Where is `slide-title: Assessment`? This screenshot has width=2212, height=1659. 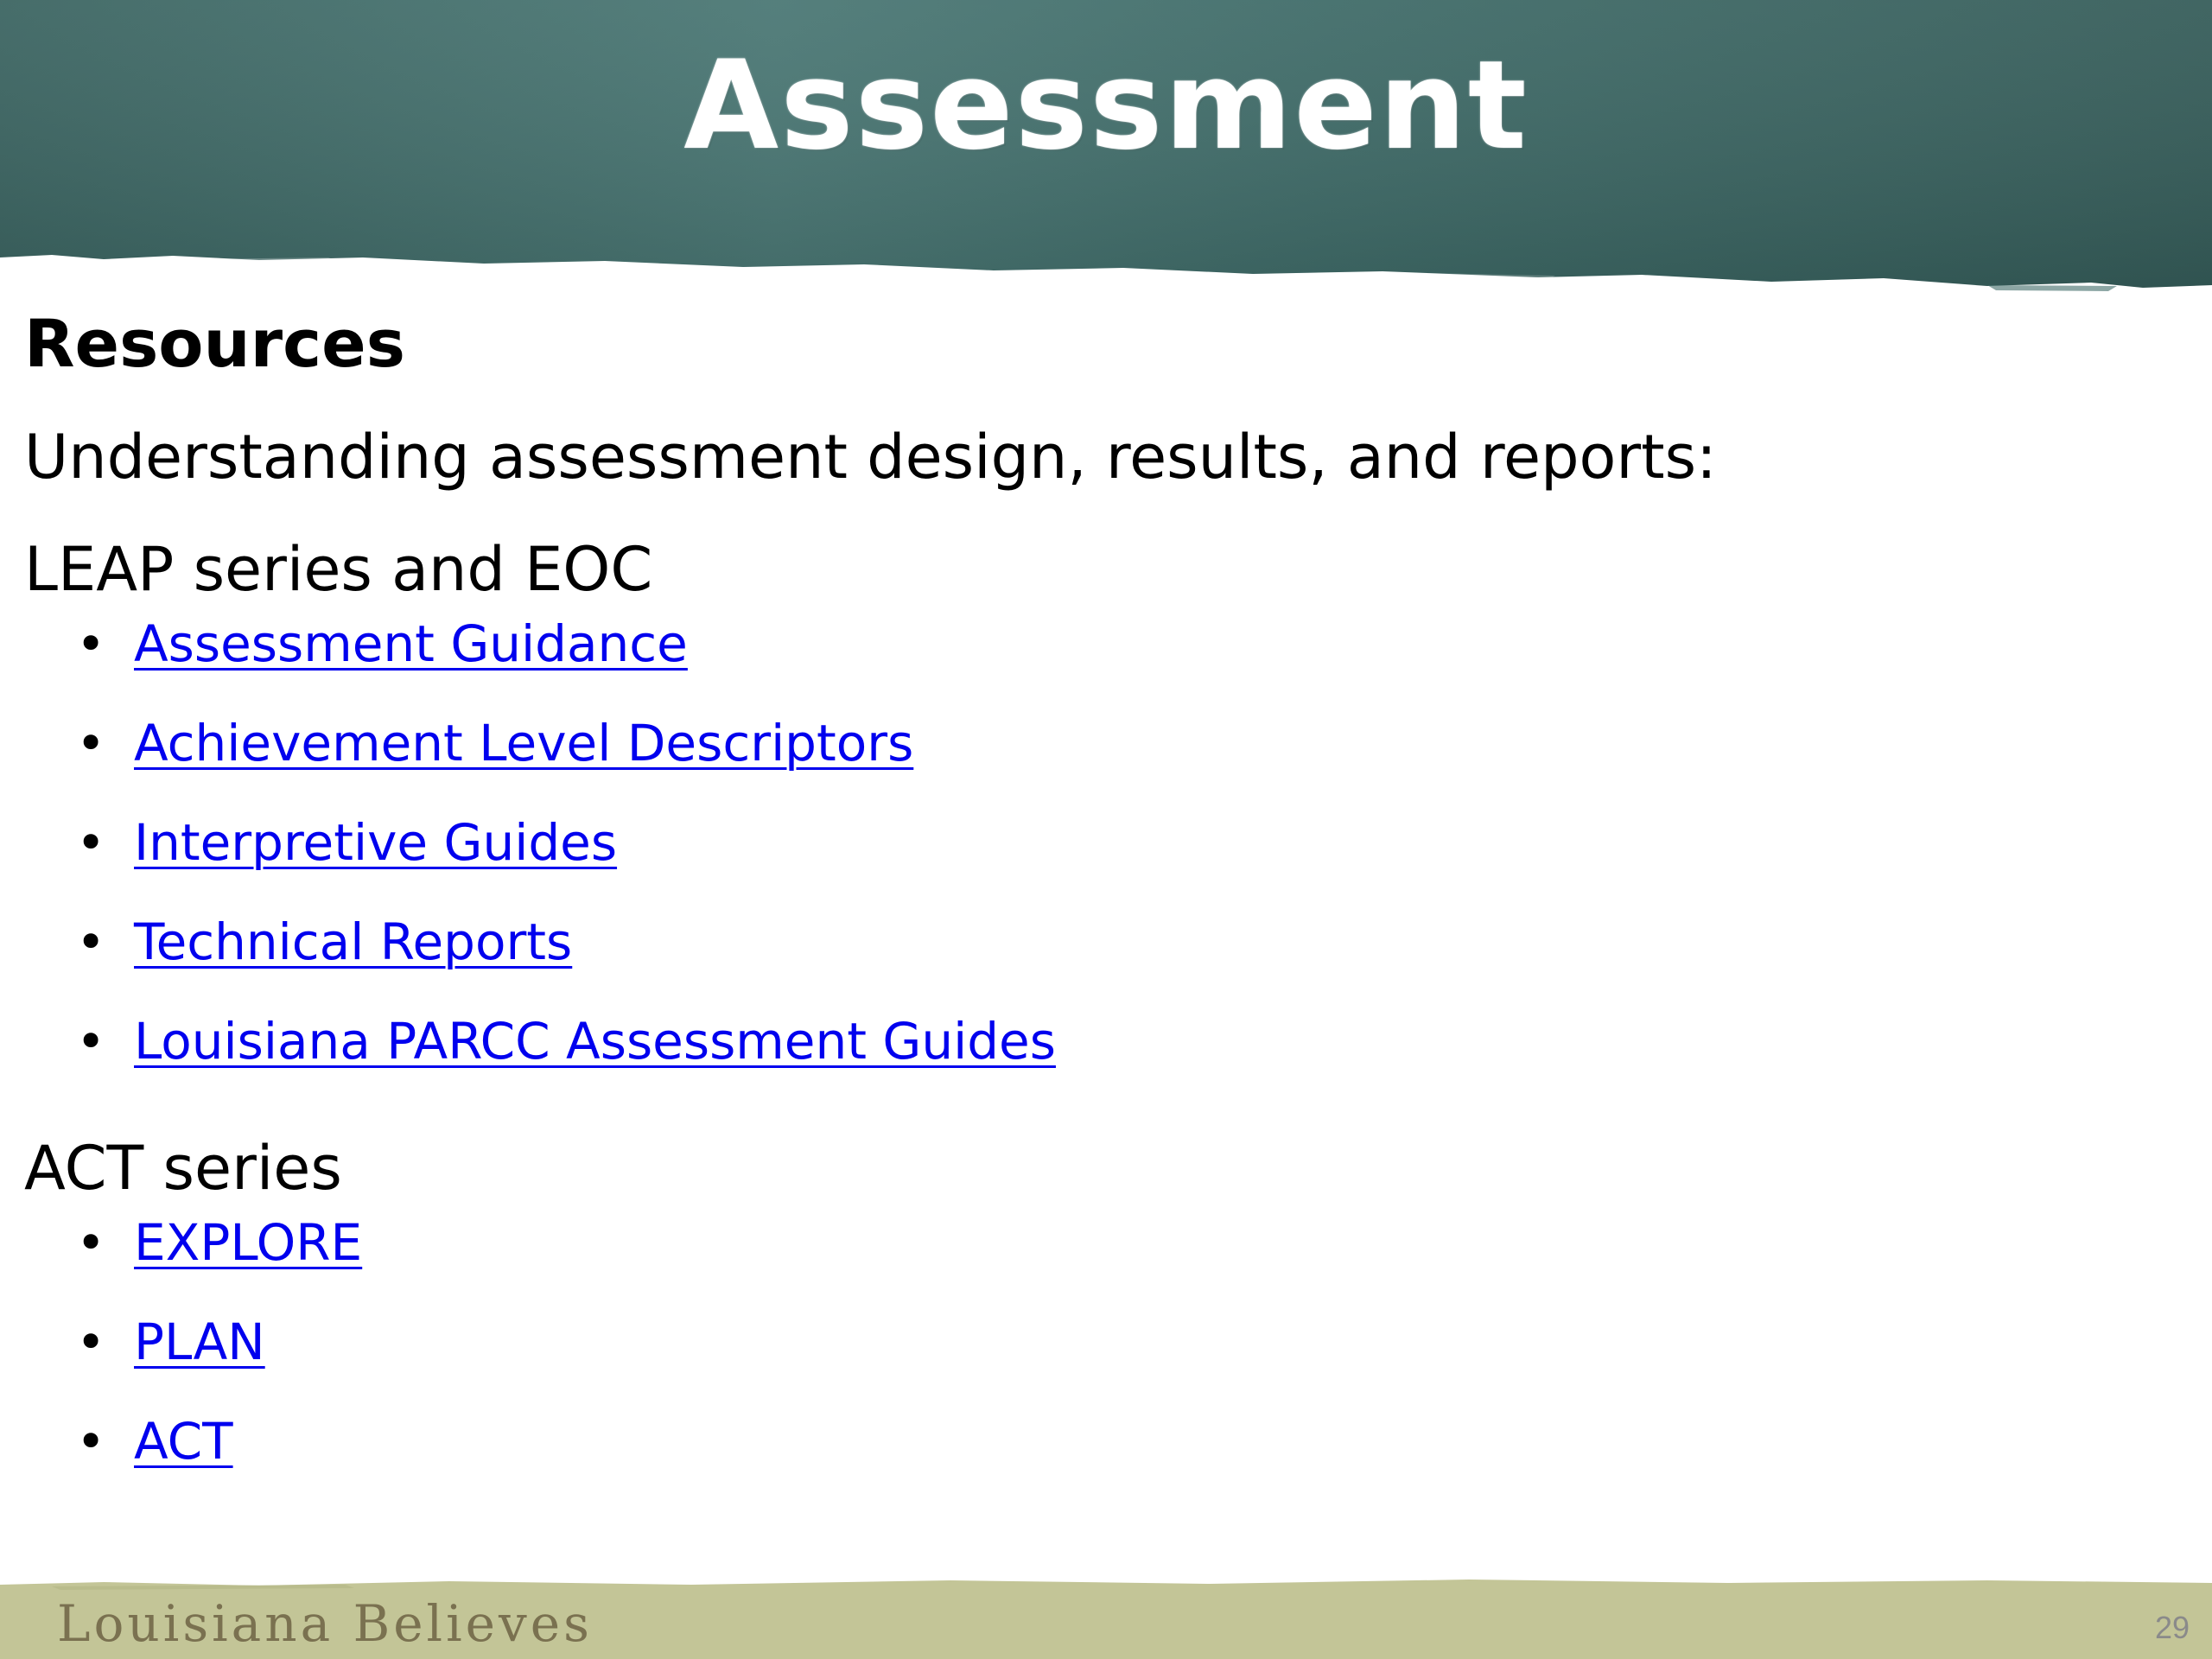 slide-title: Assessment is located at coordinates (1106, 106).